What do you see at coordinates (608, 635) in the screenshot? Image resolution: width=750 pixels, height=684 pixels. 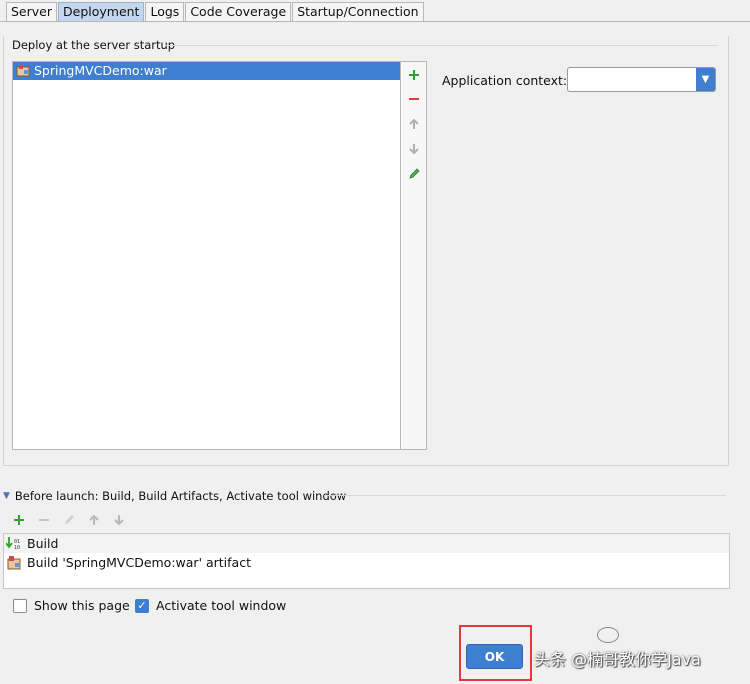 I see `wechat-logo-icon` at bounding box center [608, 635].